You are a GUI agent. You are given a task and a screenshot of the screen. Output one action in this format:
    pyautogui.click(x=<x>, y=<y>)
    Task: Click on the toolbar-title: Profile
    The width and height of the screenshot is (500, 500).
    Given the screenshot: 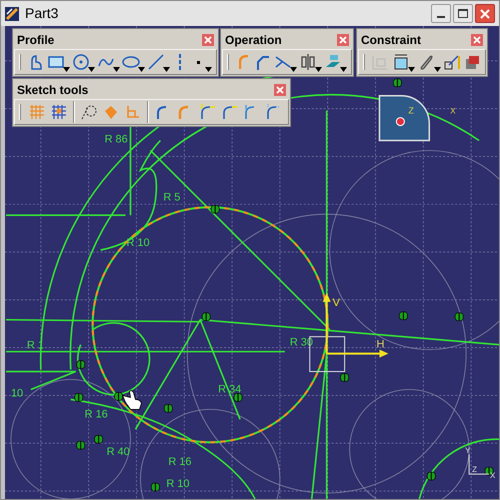 What is the action you would take?
    pyautogui.click(x=35, y=40)
    